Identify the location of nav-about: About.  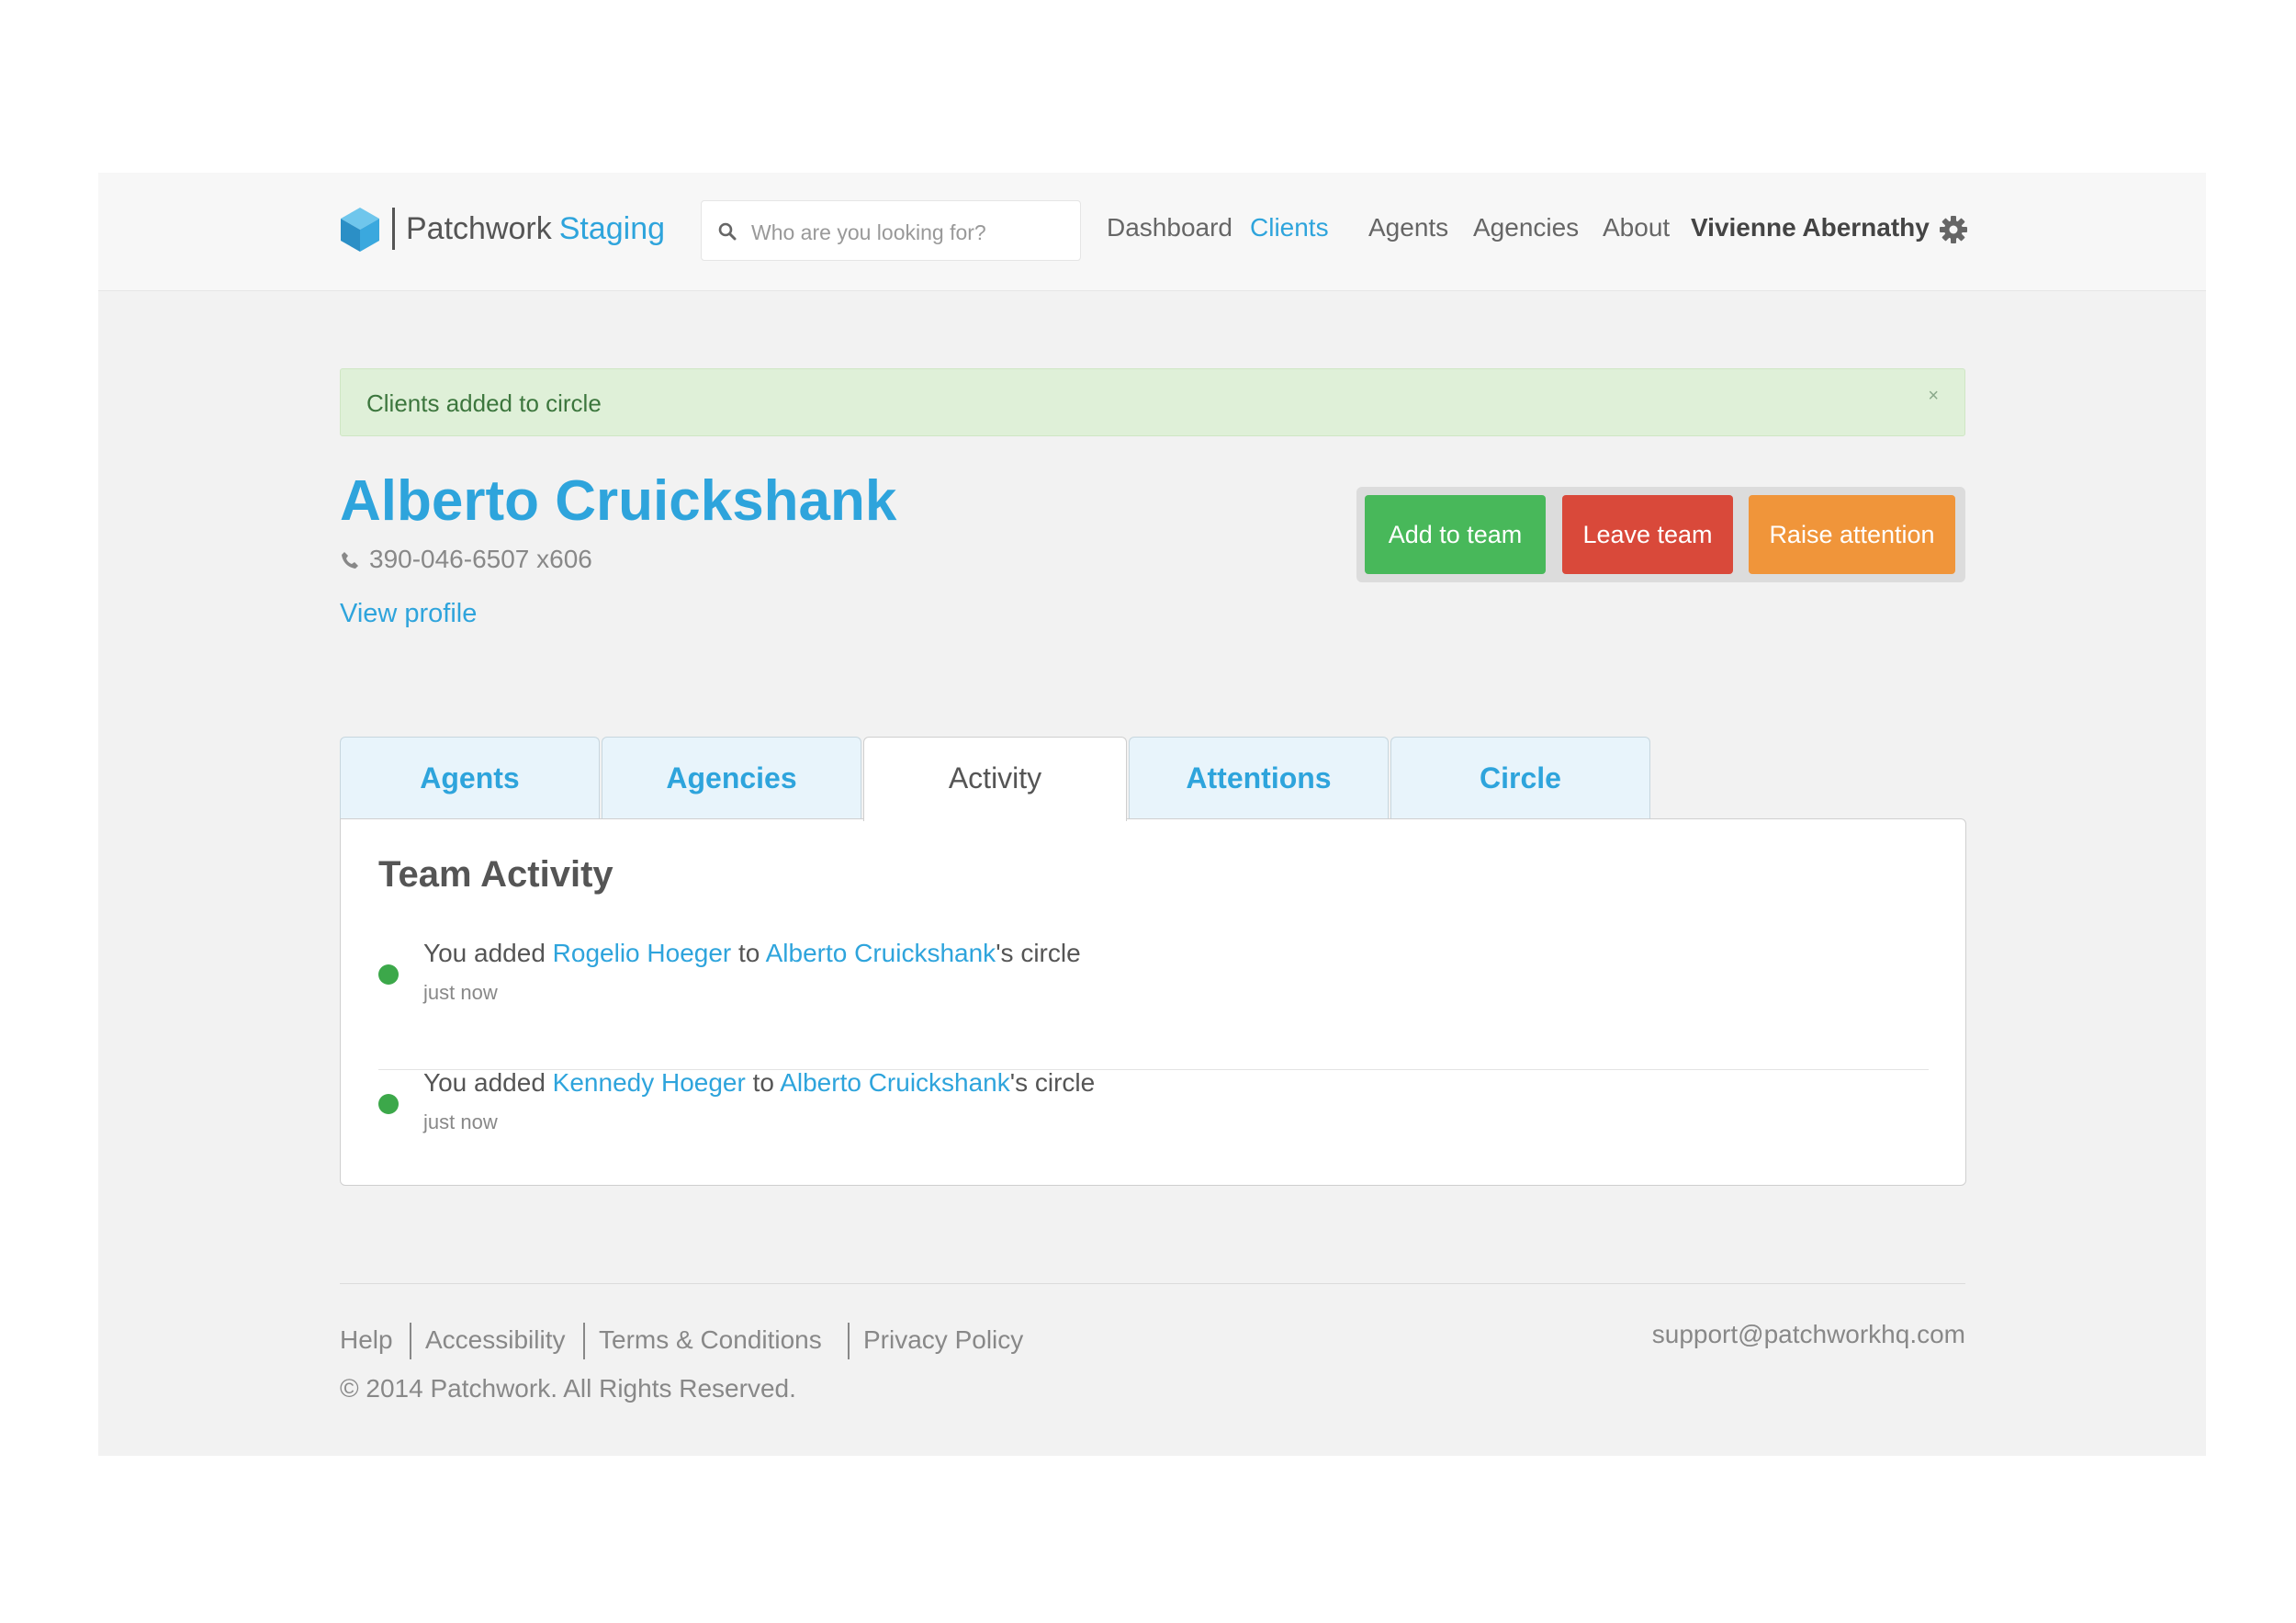
(1636, 227).